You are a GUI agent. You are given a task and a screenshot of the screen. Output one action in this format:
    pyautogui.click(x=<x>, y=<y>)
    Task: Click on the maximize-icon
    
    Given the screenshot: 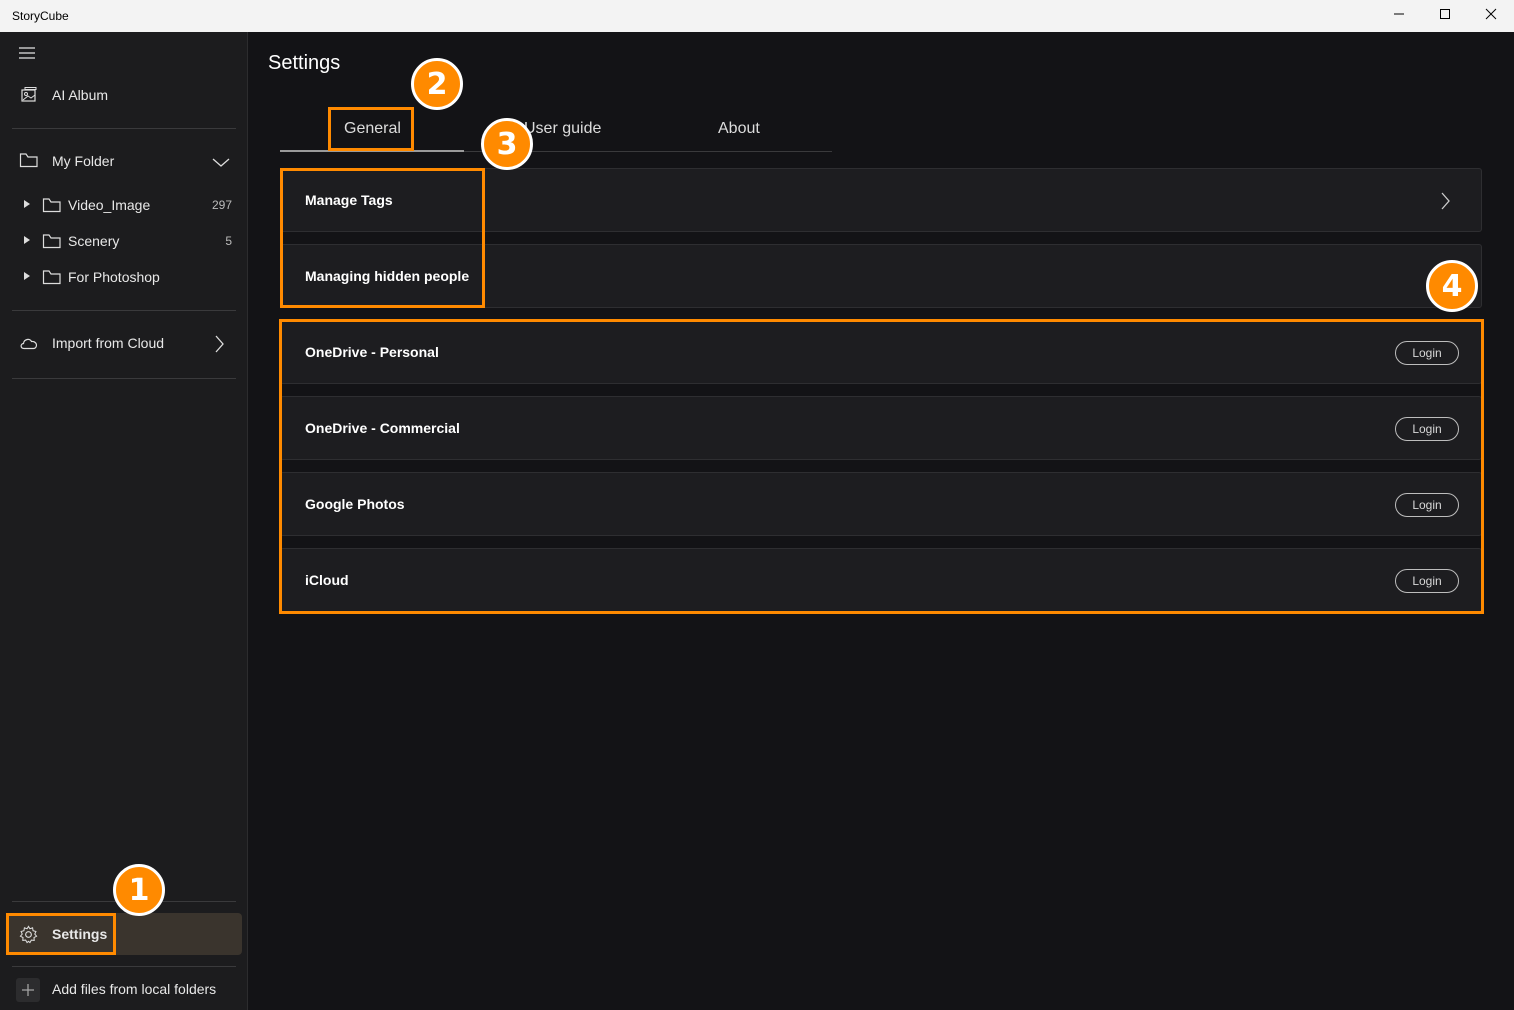 What is the action you would take?
    pyautogui.click(x=1445, y=16)
    